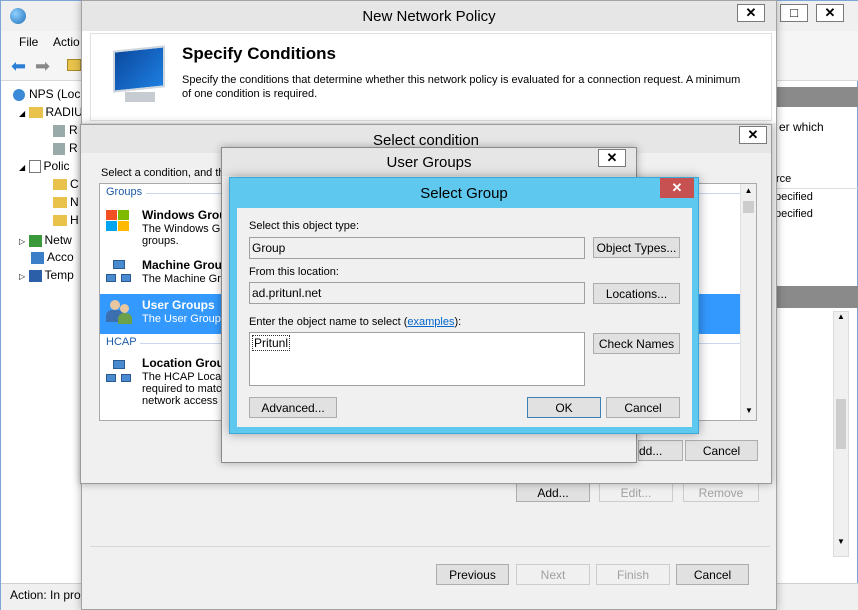  I want to click on tree-policies-n: N, so click(66, 202).